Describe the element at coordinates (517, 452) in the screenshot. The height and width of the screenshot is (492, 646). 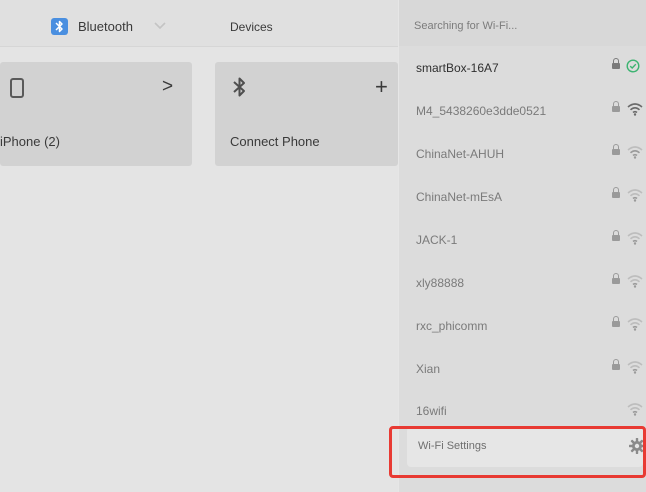
I see `highlight-box` at that location.